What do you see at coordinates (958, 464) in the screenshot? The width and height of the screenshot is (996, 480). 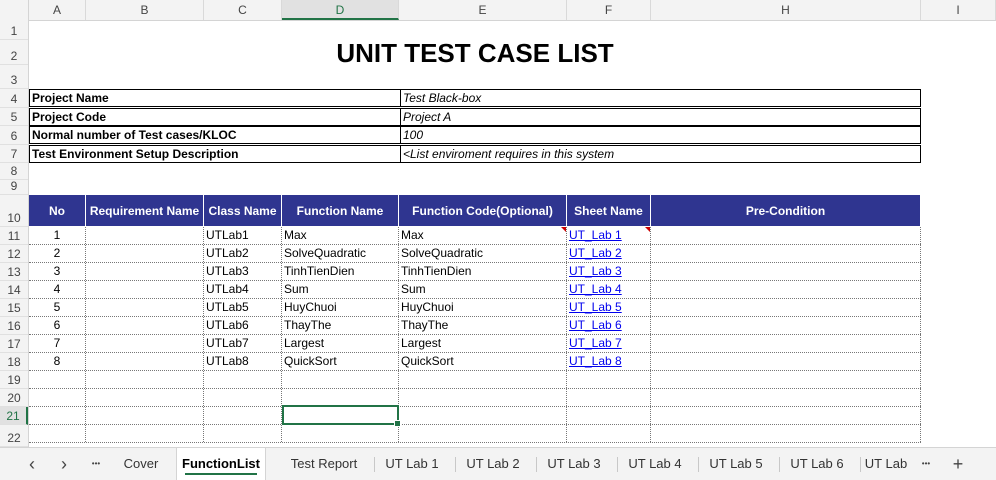 I see `add-sheet-icon: +` at bounding box center [958, 464].